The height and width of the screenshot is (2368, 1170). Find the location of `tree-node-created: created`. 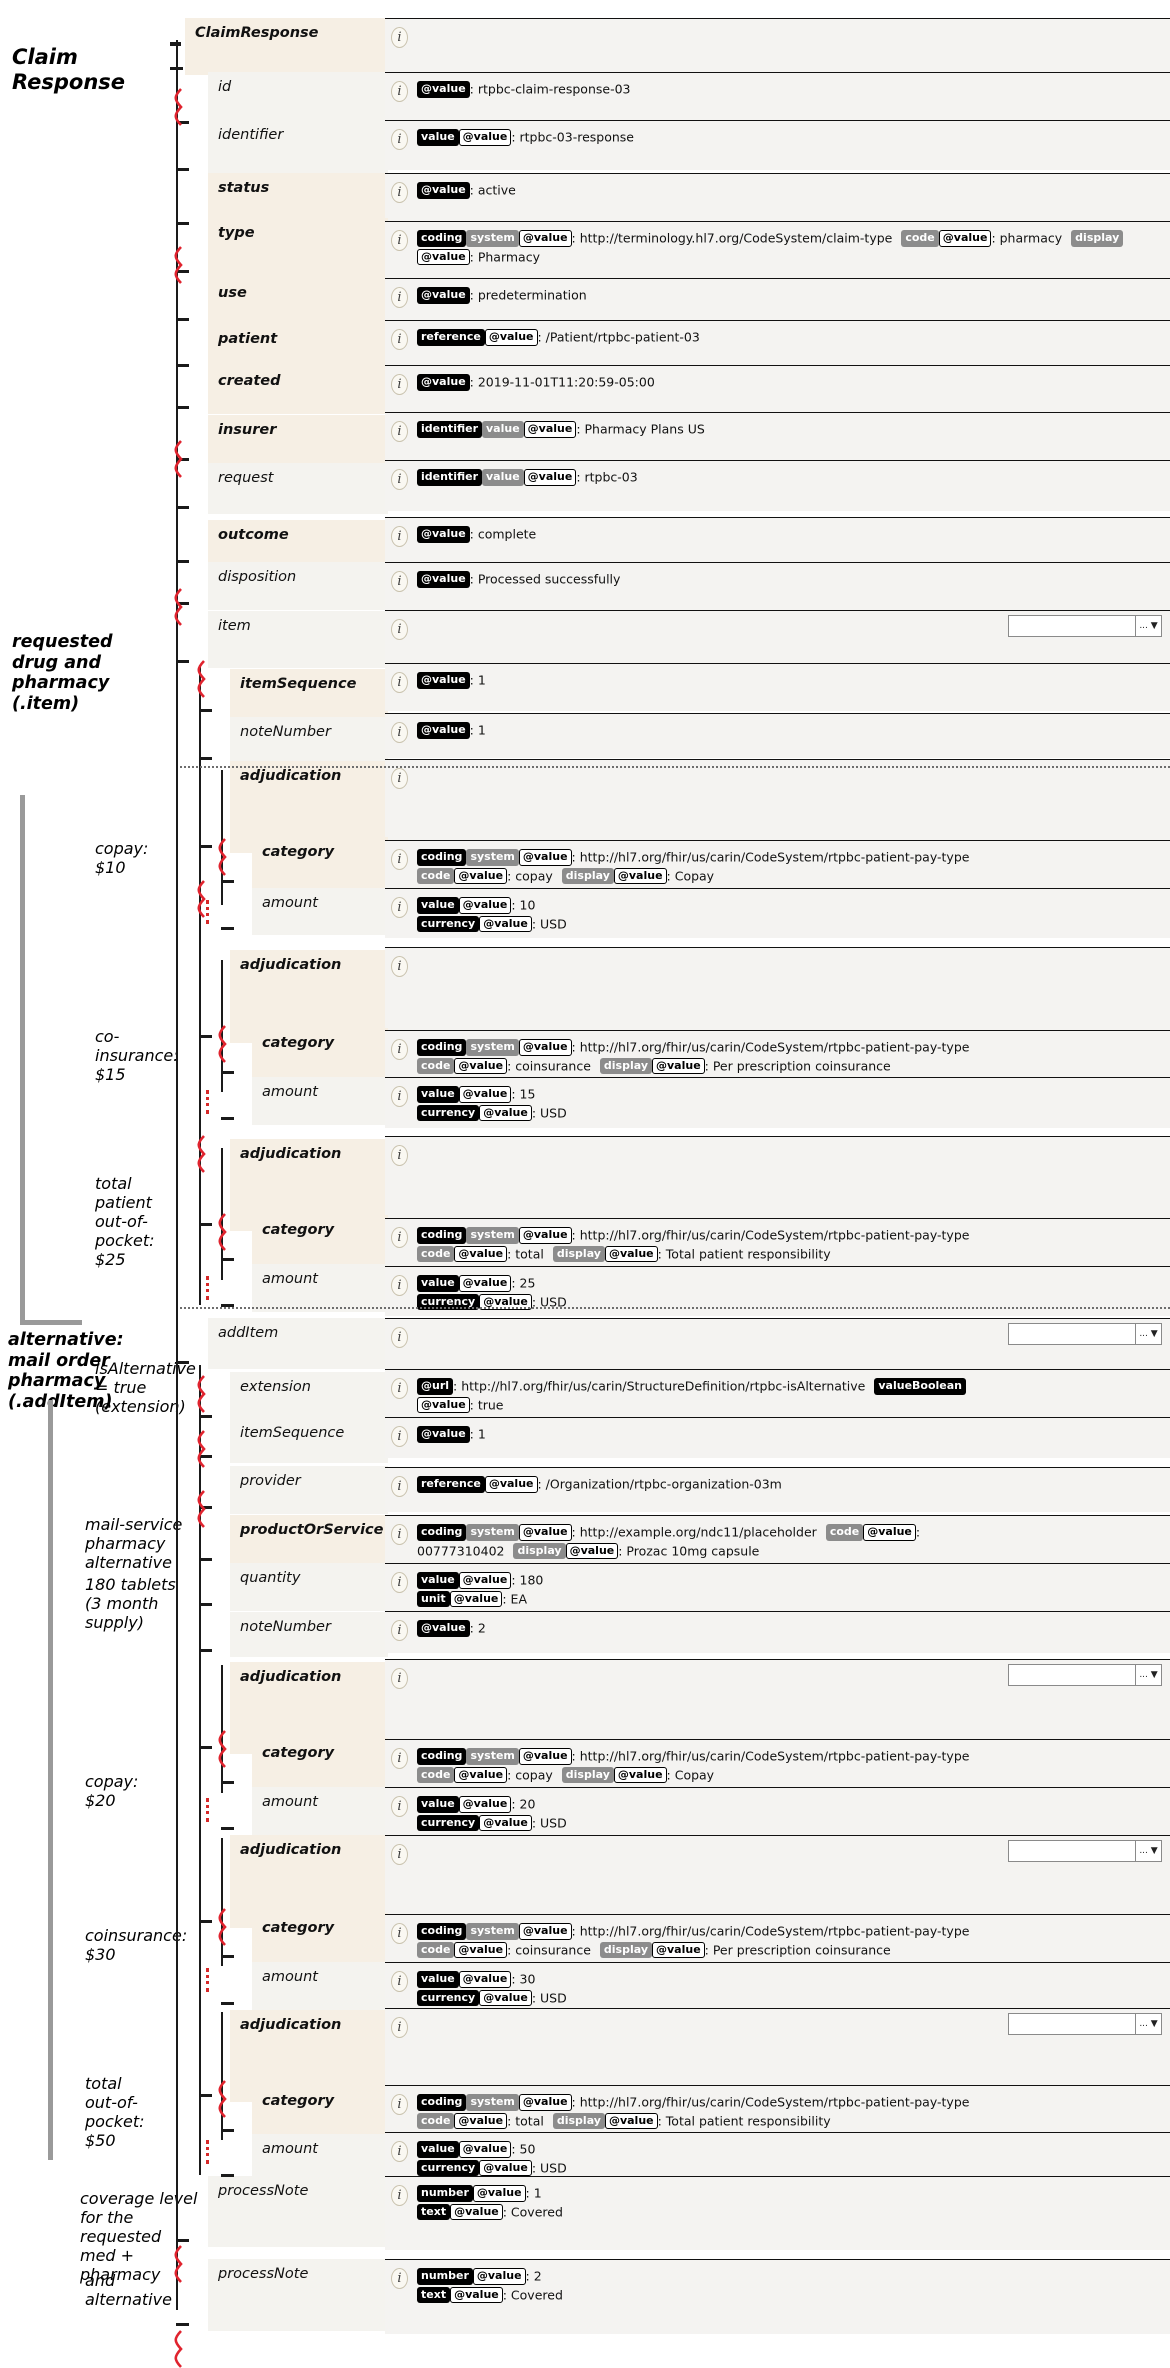

tree-node-created: created is located at coordinates (298, 390).